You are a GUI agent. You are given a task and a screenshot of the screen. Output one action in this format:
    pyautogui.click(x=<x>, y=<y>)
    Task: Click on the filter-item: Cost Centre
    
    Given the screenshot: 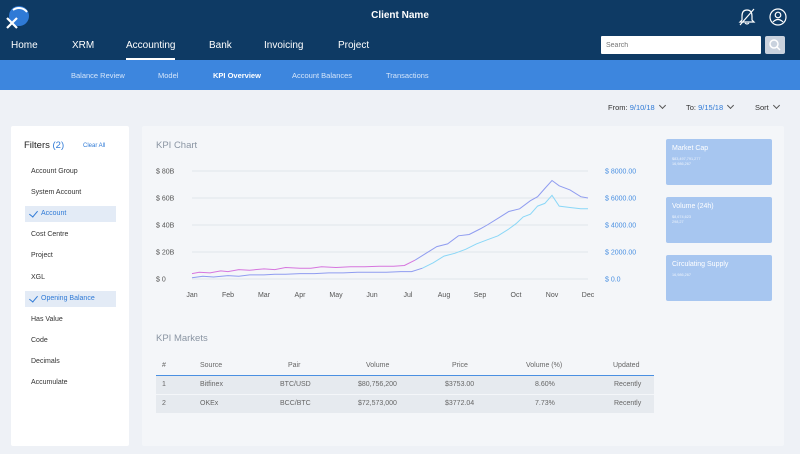 What is the action you would take?
    pyautogui.click(x=70, y=235)
    